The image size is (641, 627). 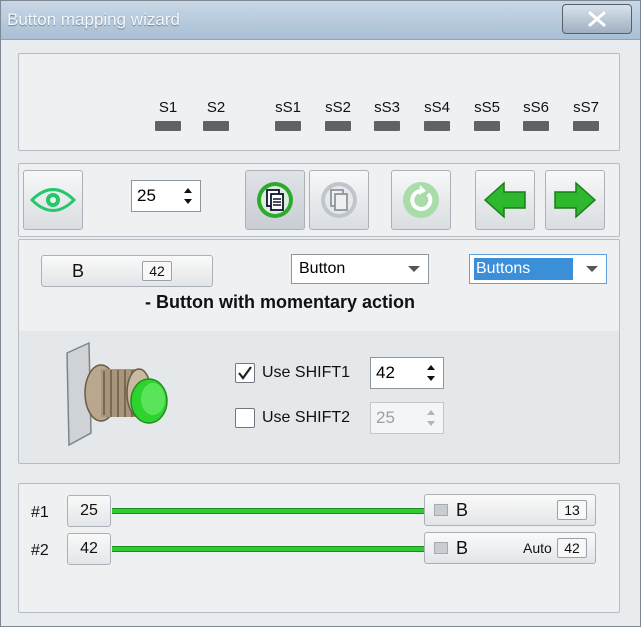 What do you see at coordinates (572, 548) in the screenshot?
I see `route-2-code: 42` at bounding box center [572, 548].